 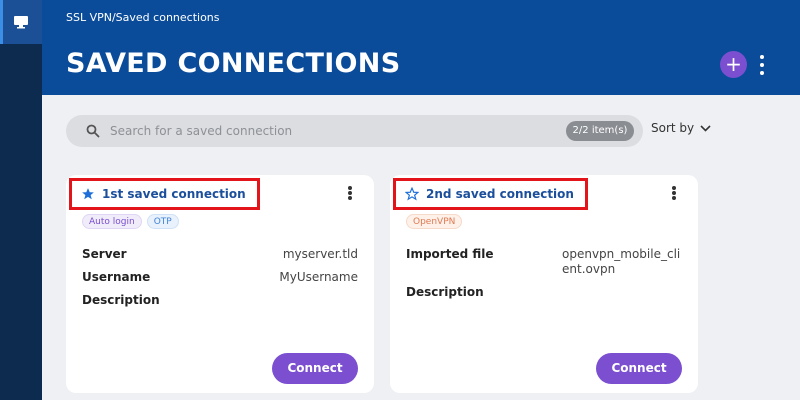 I want to click on tag-otp: OTP, so click(x=162, y=221).